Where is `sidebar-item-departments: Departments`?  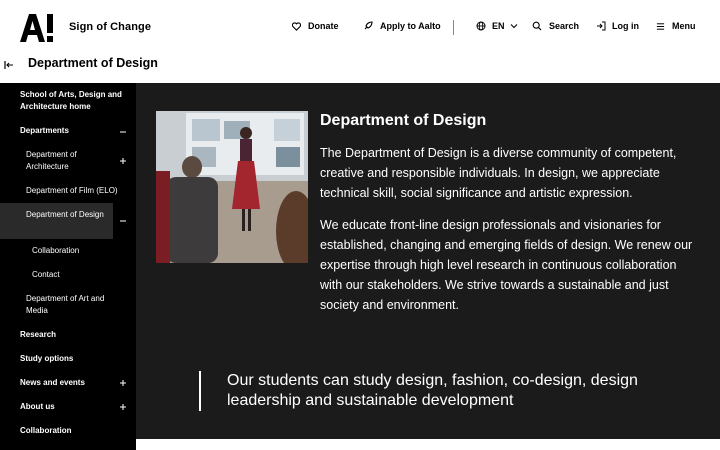 sidebar-item-departments: Departments is located at coordinates (68, 132).